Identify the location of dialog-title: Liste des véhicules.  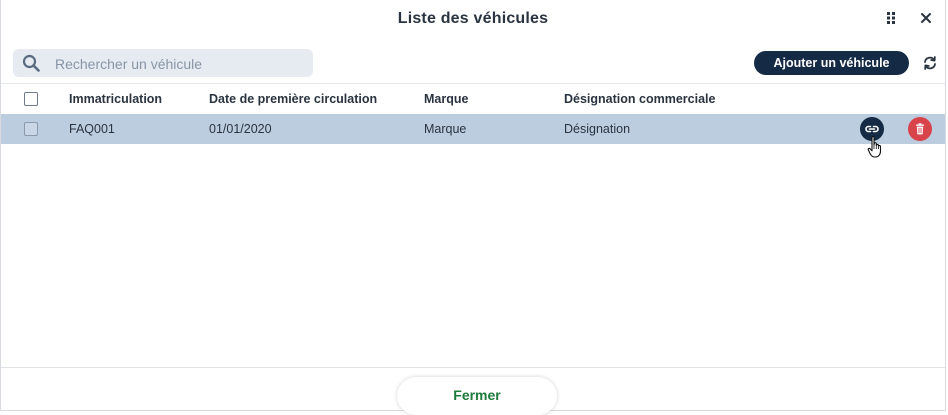
(473, 18).